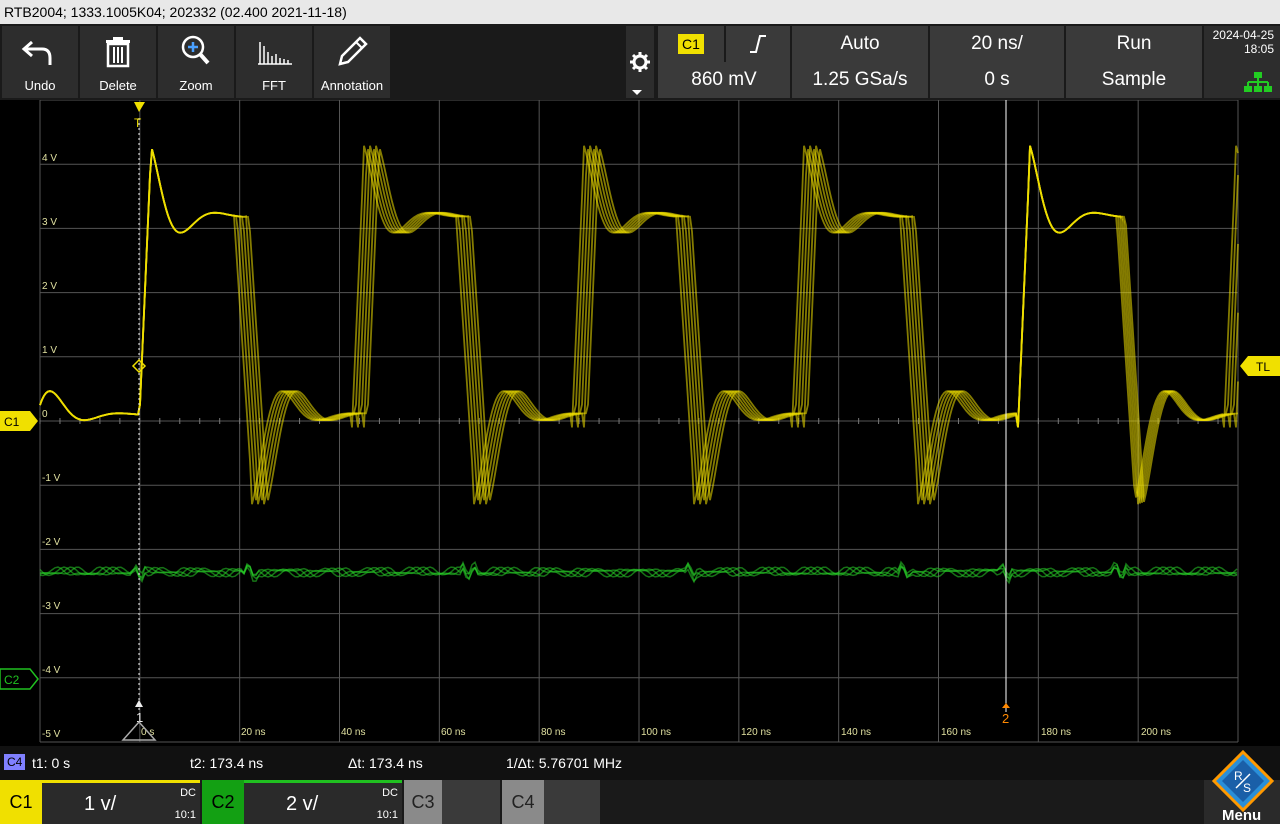  What do you see at coordinates (51, 542) in the screenshot?
I see `y-axis-label: -2 V` at bounding box center [51, 542].